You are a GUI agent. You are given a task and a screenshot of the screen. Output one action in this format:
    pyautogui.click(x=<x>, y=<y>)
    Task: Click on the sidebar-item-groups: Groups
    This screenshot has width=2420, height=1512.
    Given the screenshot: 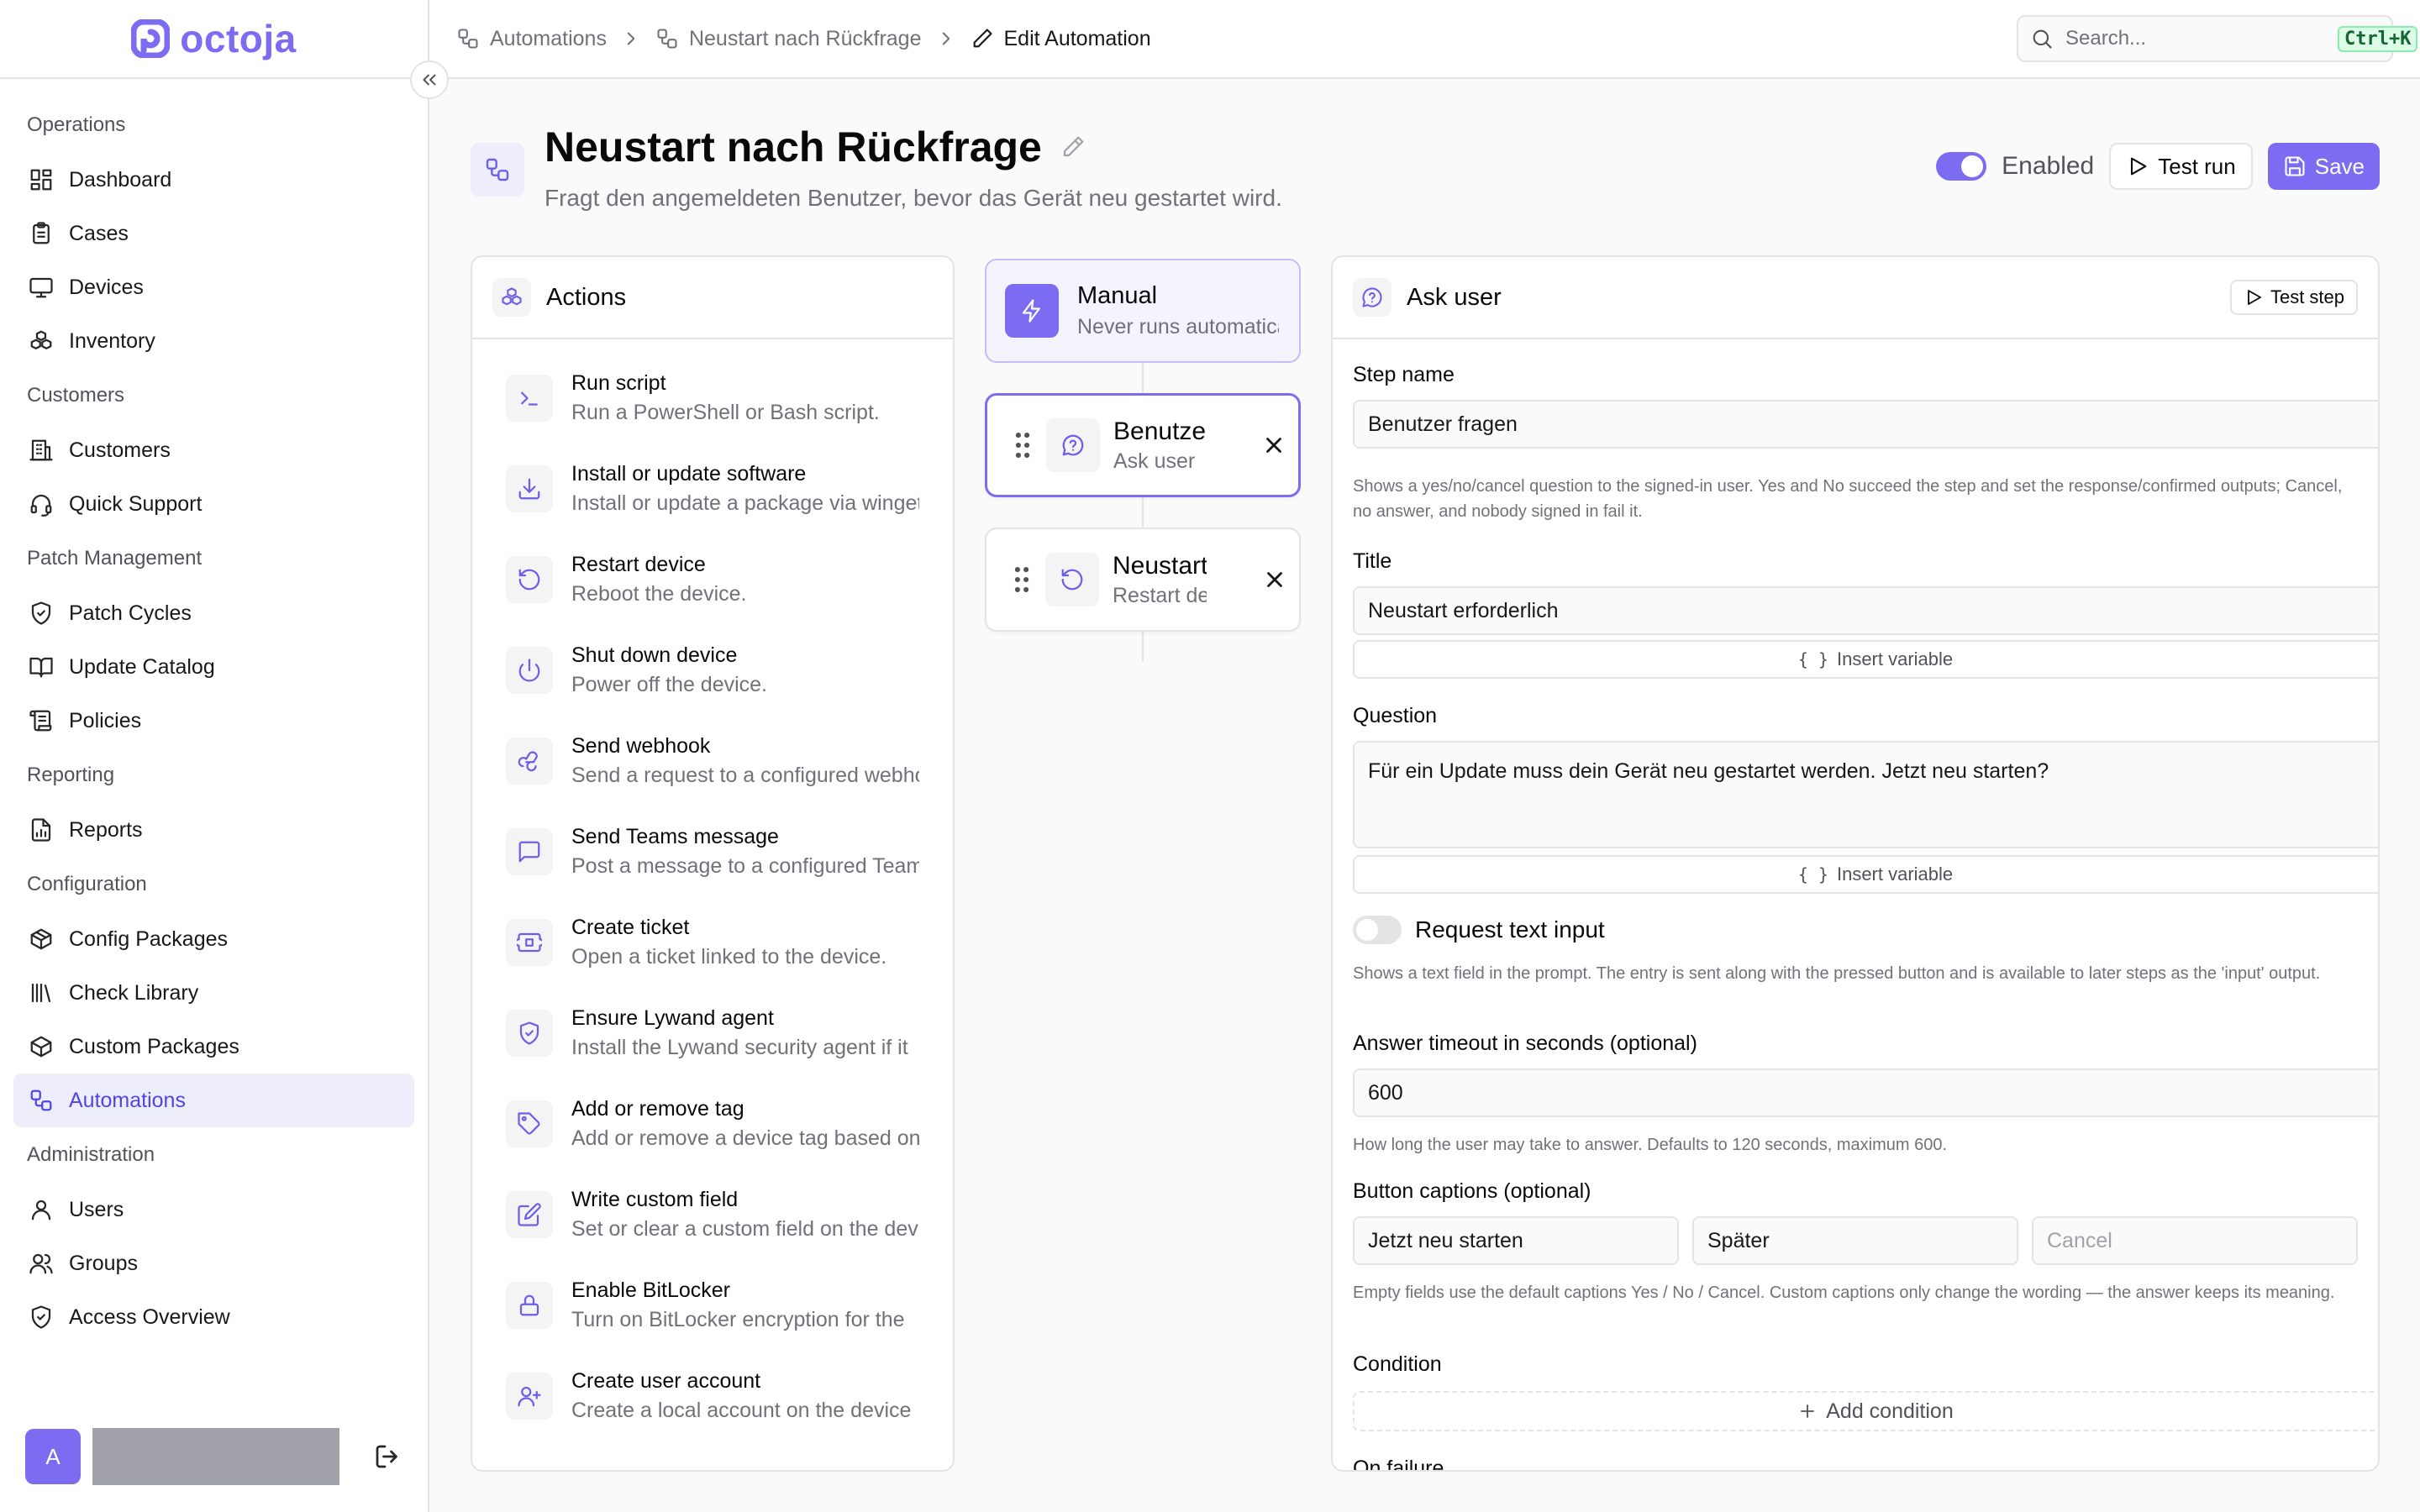 What is the action you would take?
    pyautogui.click(x=214, y=1263)
    